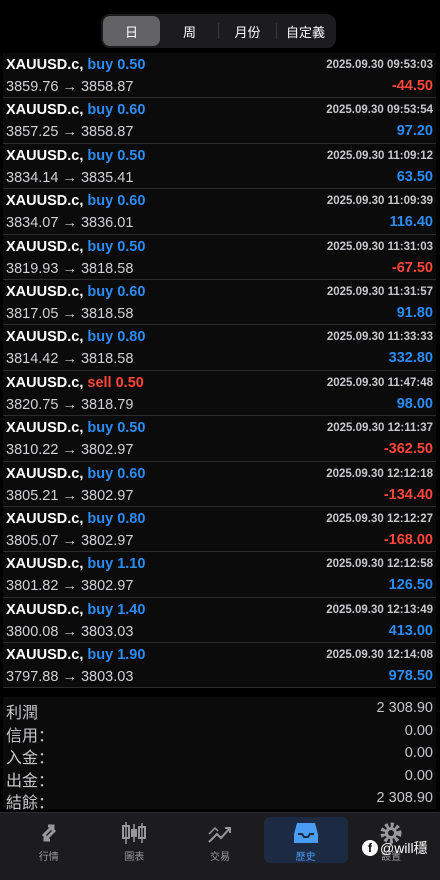 The image size is (440, 880). I want to click on trade-time: 2025.09.30 11:33:33, so click(379, 337).